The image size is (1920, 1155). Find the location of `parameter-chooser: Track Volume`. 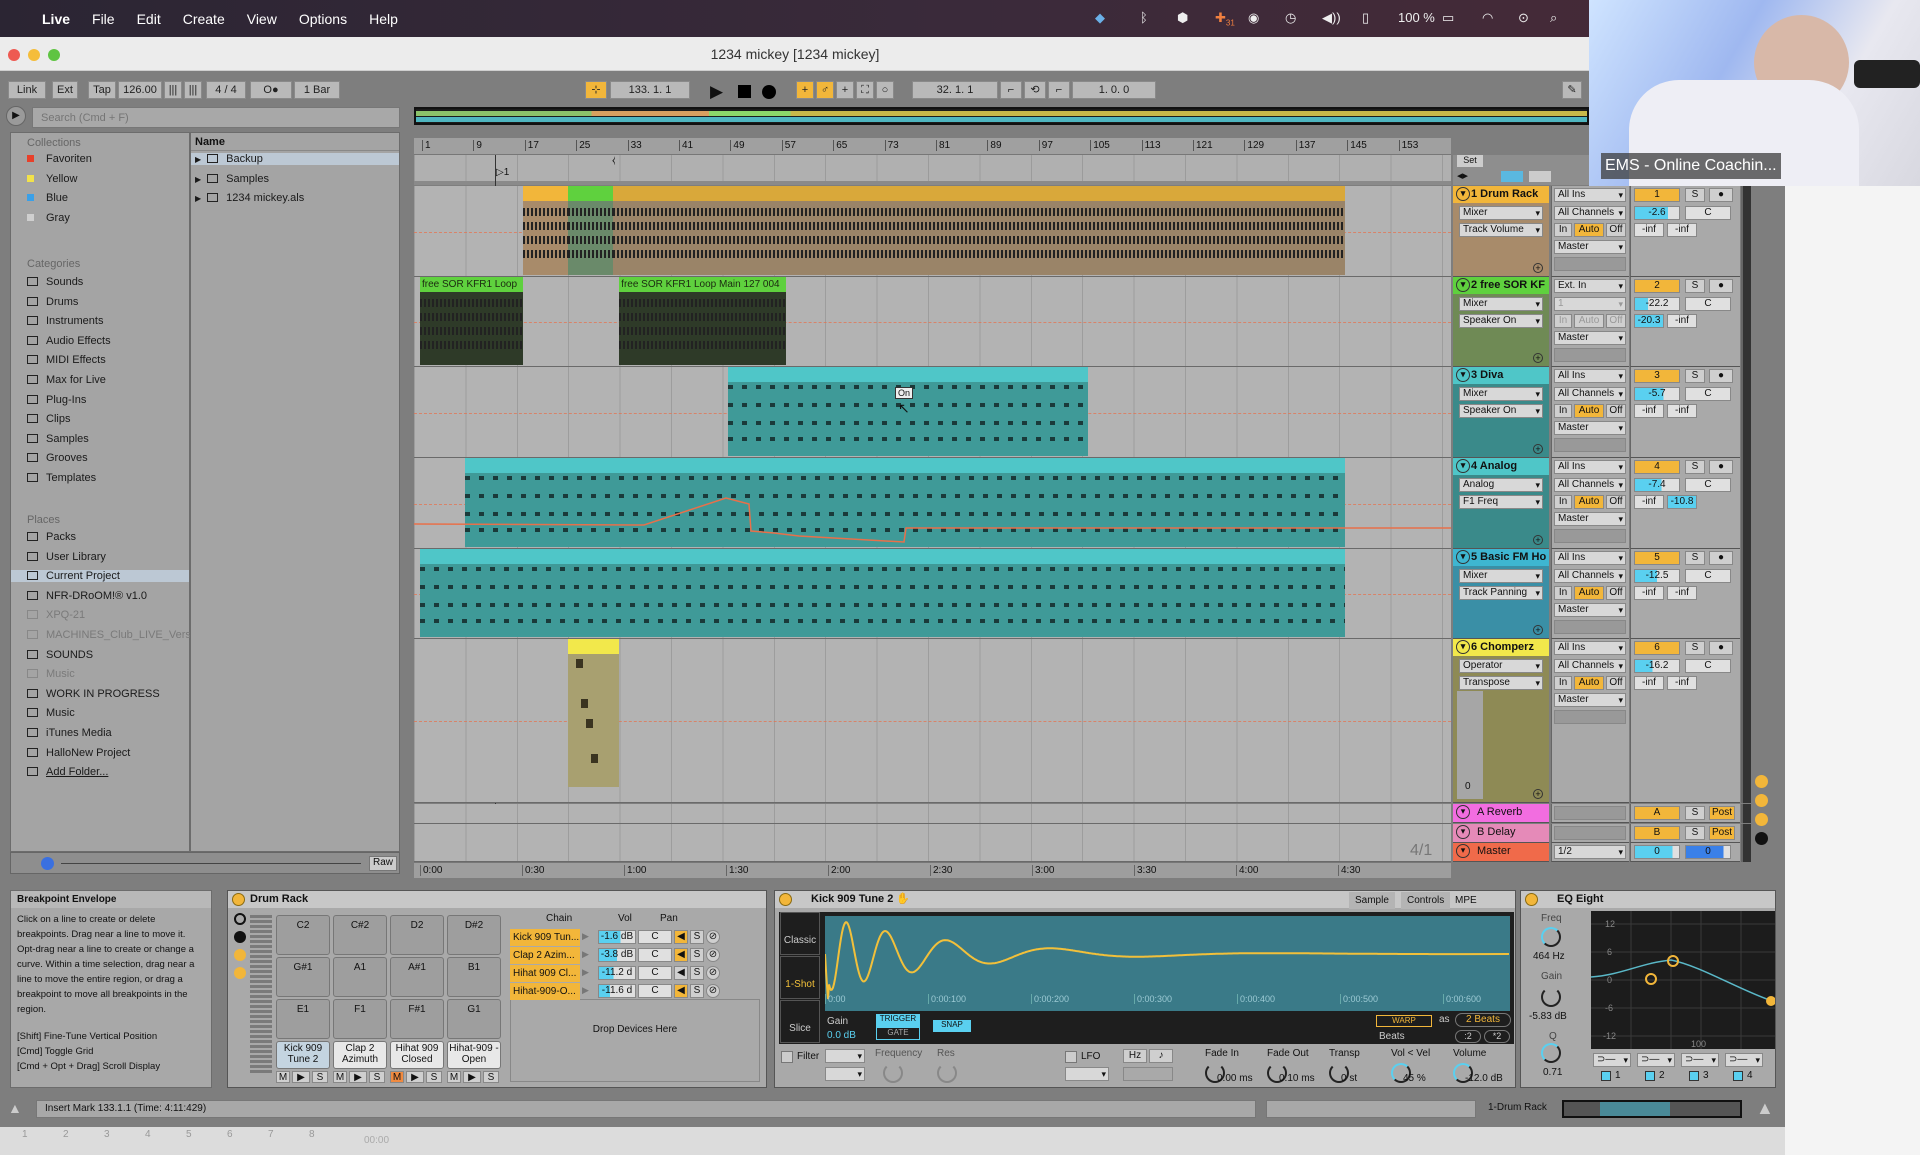

parameter-chooser: Track Volume is located at coordinates (1501, 230).